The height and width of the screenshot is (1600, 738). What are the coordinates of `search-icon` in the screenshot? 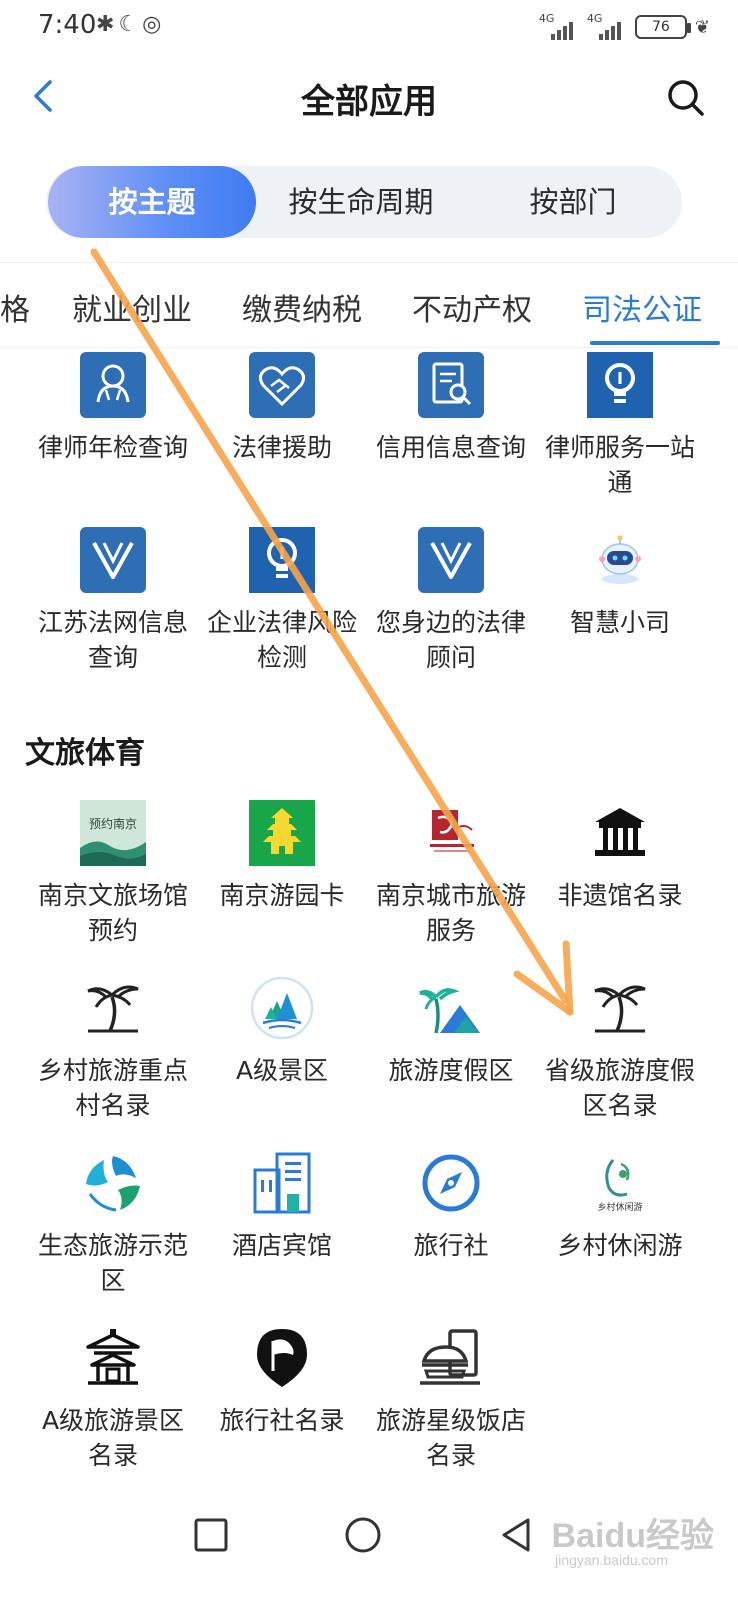 It's located at (686, 98).